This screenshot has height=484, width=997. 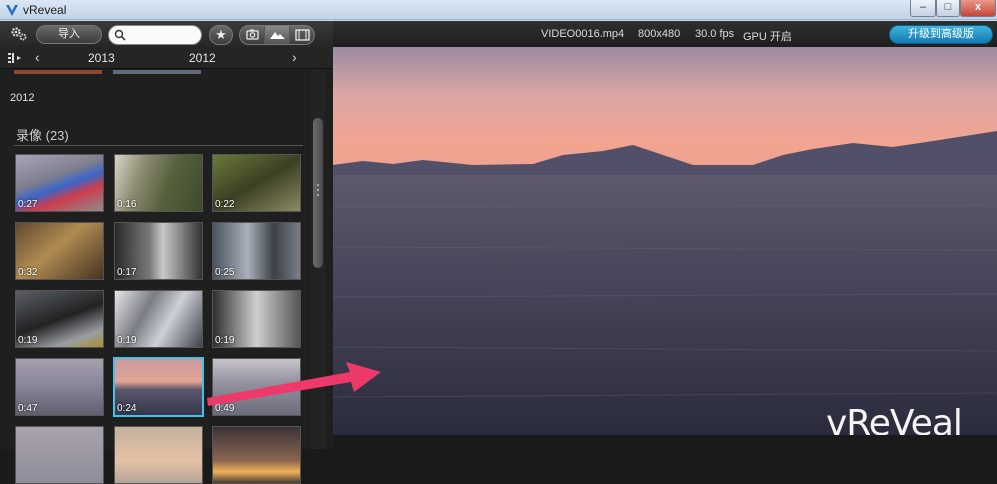 I want to click on library-toolbar: 导入 ★, so click(x=166, y=34).